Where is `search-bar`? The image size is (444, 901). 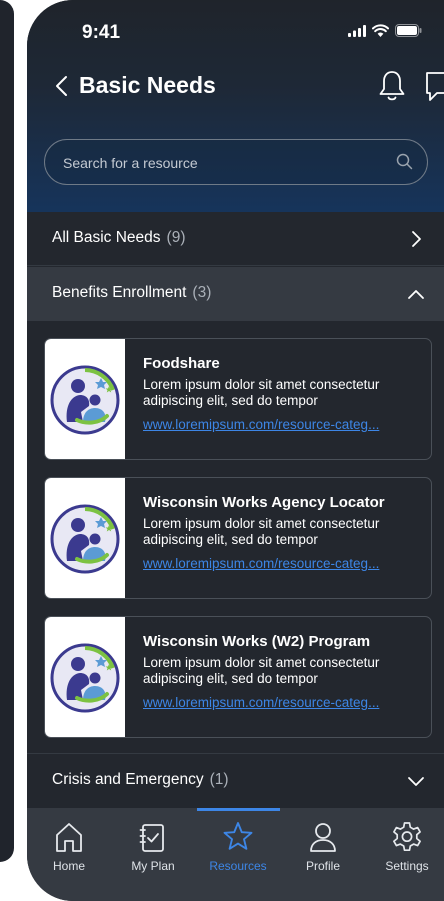
search-bar is located at coordinates (236, 162).